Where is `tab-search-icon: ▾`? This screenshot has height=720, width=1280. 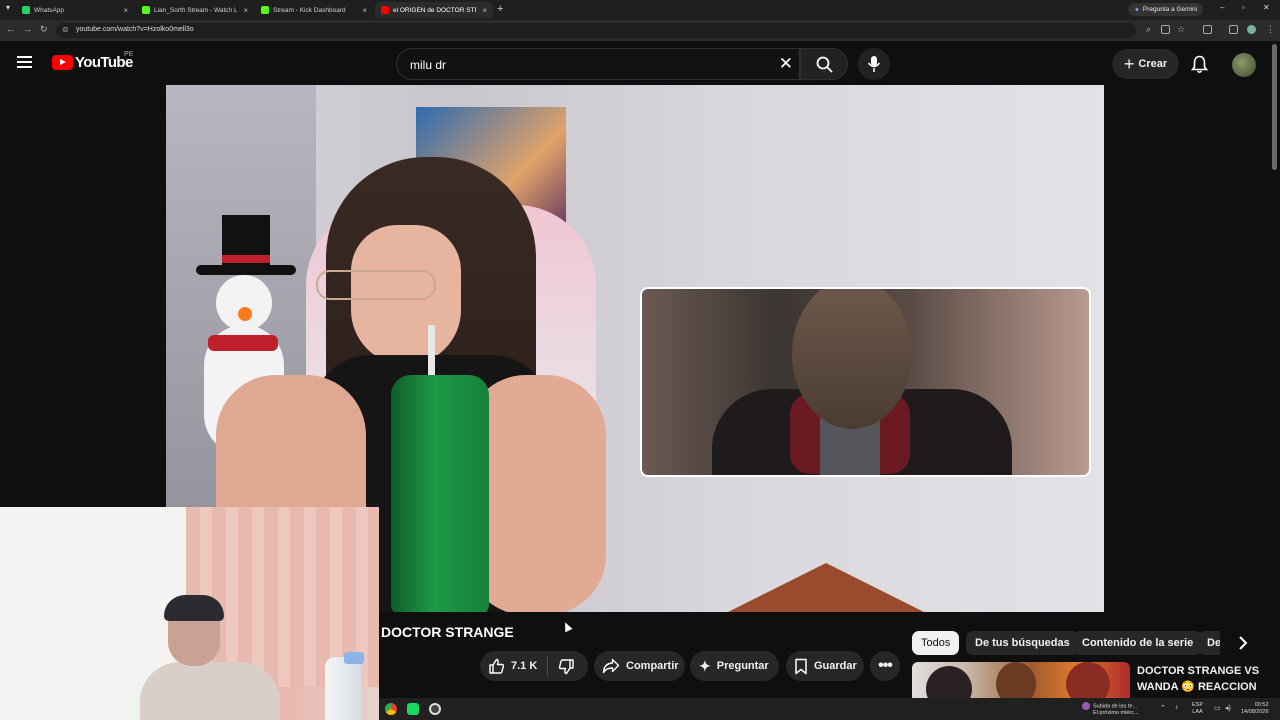
tab-search-icon: ▾ is located at coordinates (8, 7).